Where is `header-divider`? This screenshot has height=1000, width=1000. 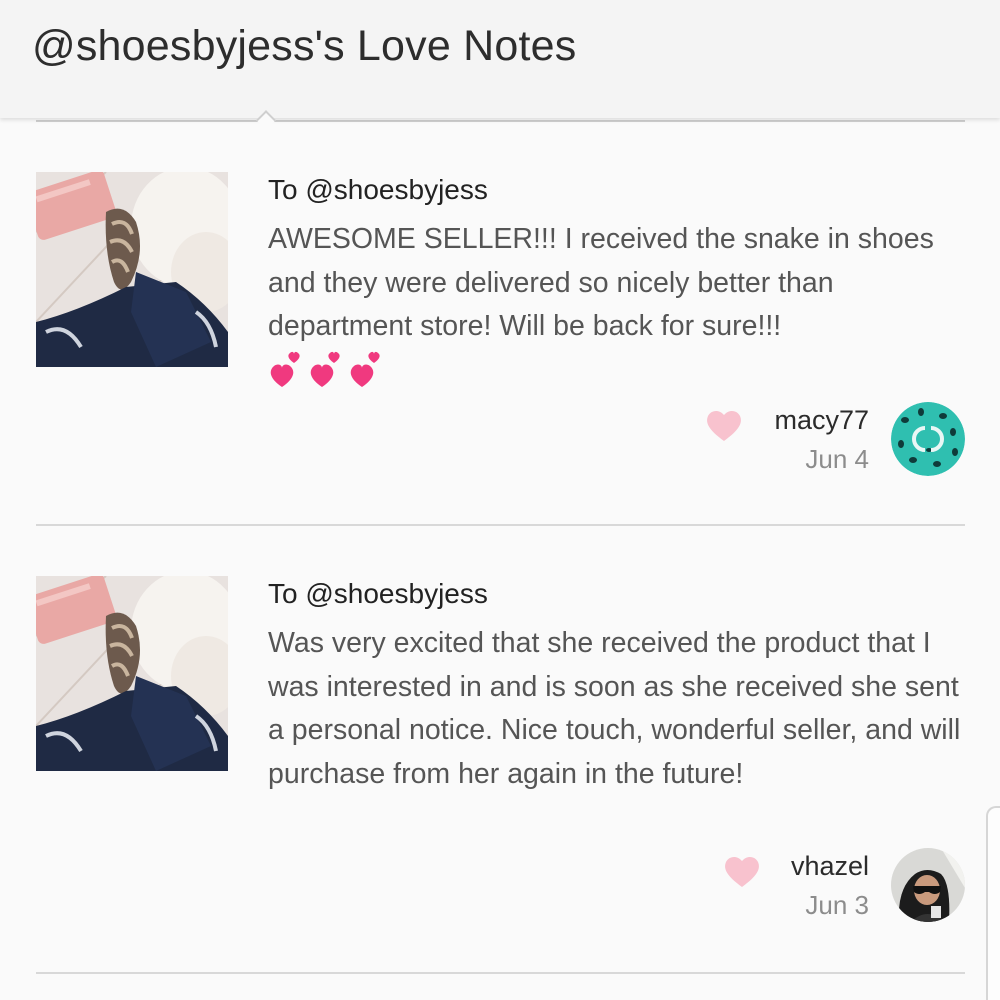 header-divider is located at coordinates (500, 121).